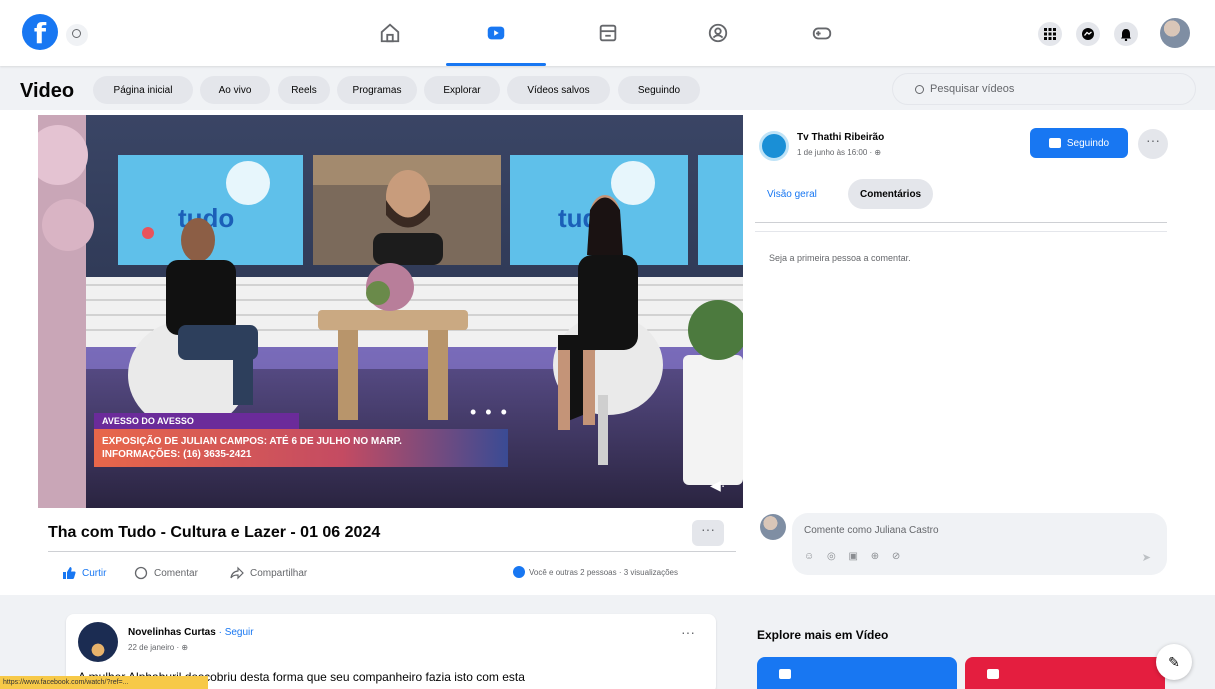 This screenshot has height=689, width=1215. I want to click on notifications-icon, so click(1126, 34).